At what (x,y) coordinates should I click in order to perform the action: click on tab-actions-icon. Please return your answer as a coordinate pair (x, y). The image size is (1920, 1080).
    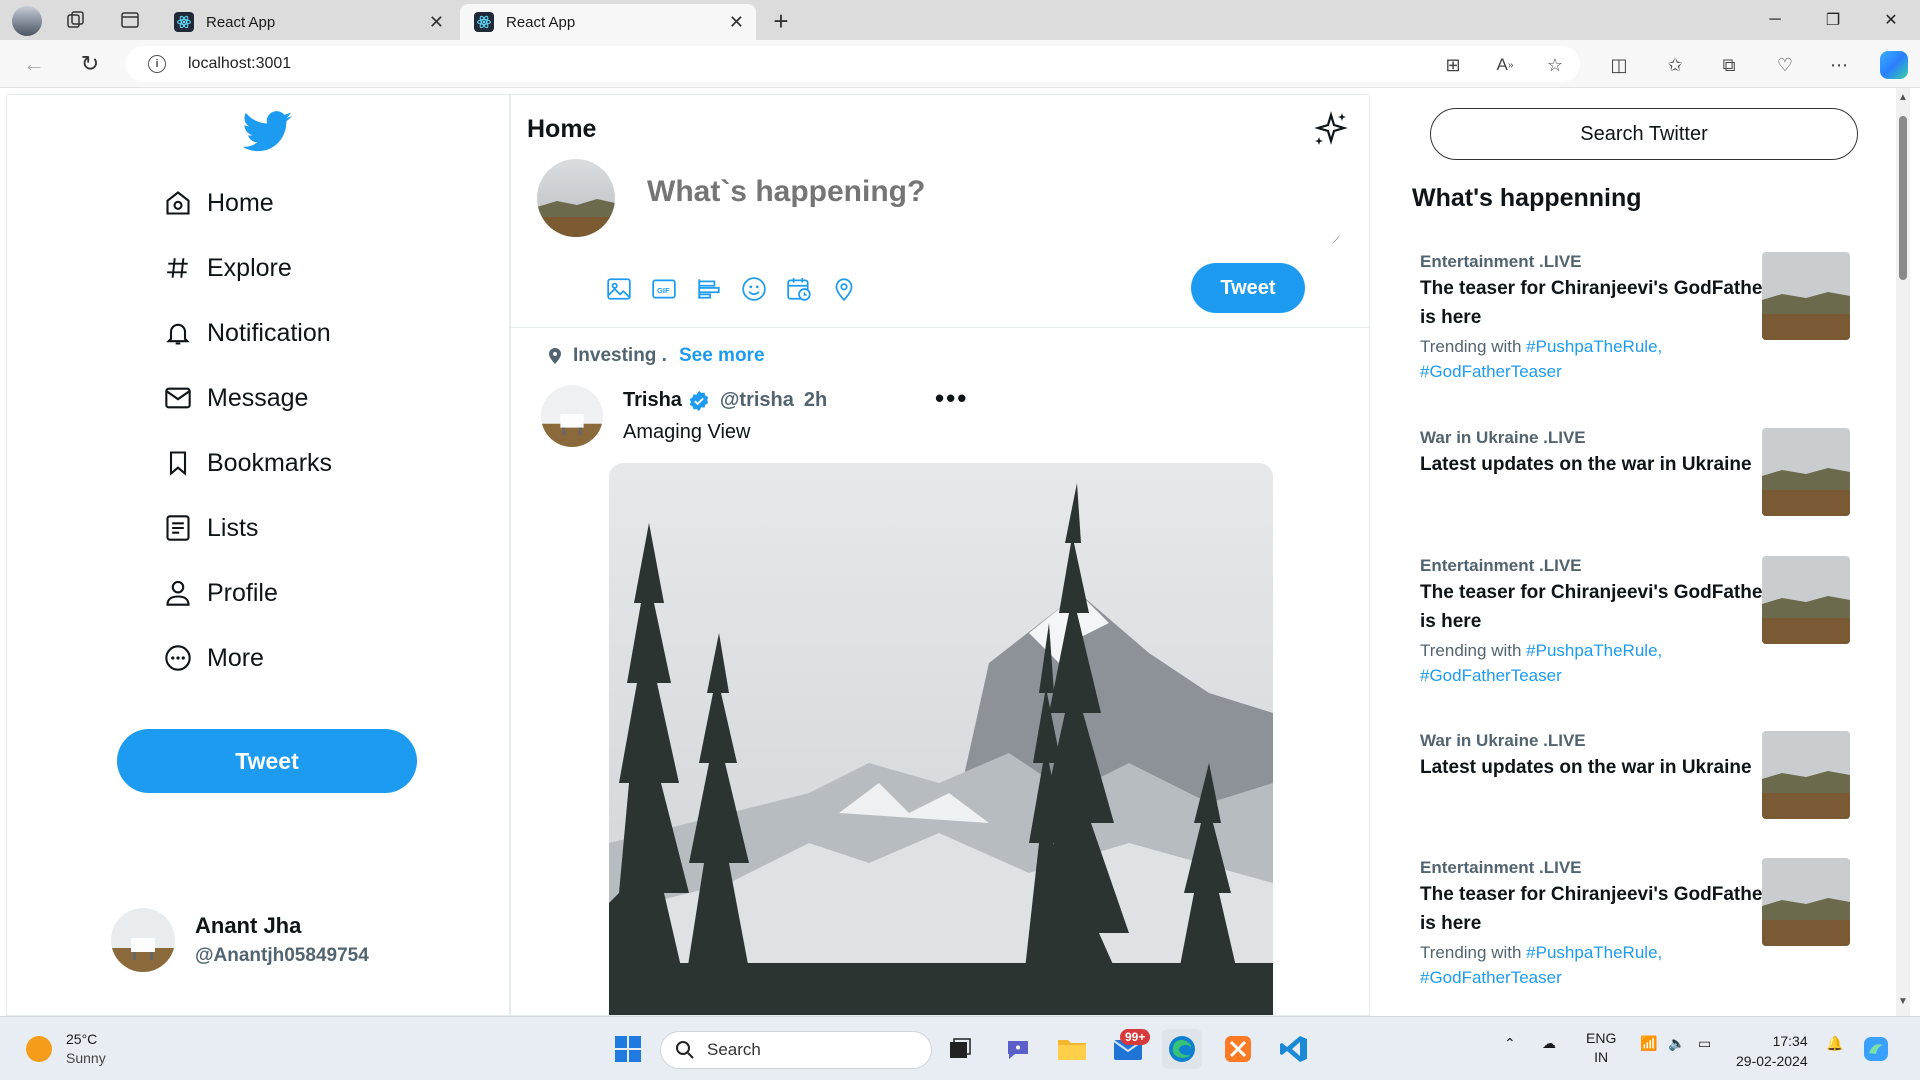
    Looking at the image, I should click on (130, 20).